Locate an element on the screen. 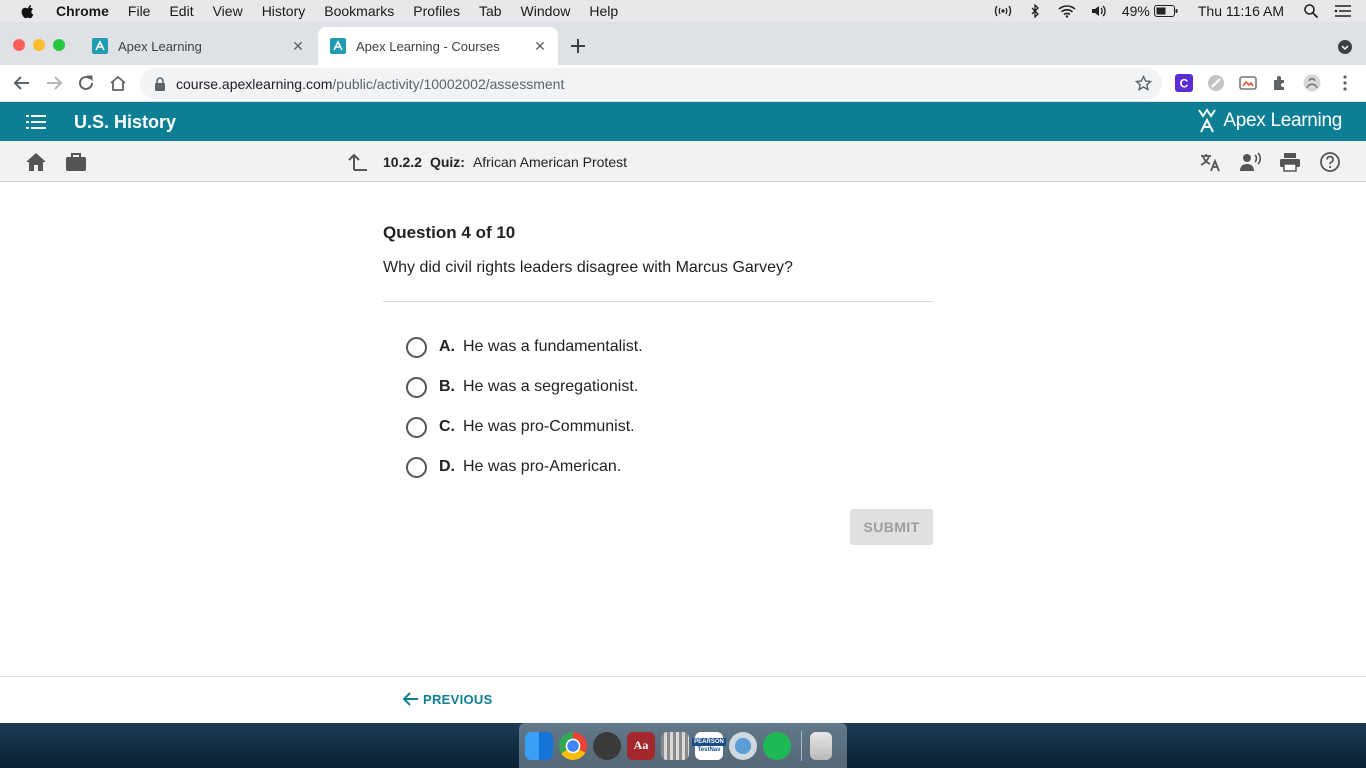 This screenshot has height=768, width=1366. clock: Thu 11:16 AM is located at coordinates (1241, 11).